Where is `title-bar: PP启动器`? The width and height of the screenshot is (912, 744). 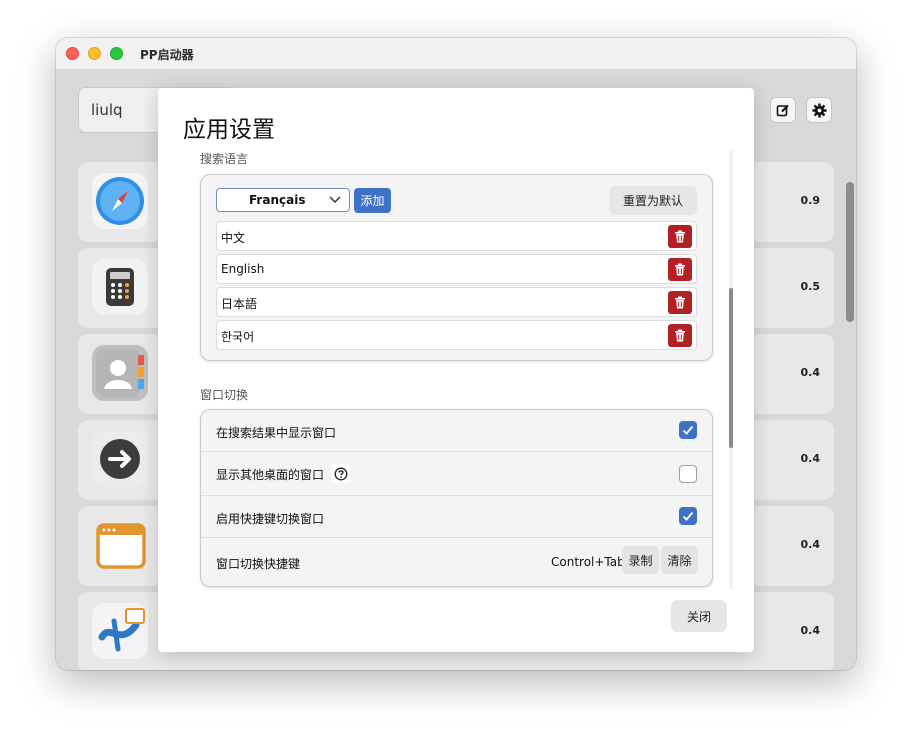
title-bar: PP启动器 is located at coordinates (456, 54).